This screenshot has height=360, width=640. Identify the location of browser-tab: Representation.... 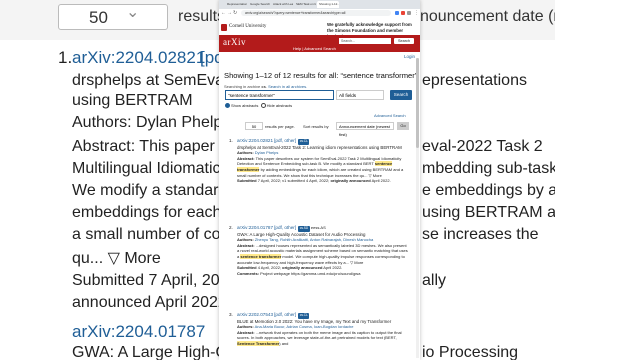
(236, 4).